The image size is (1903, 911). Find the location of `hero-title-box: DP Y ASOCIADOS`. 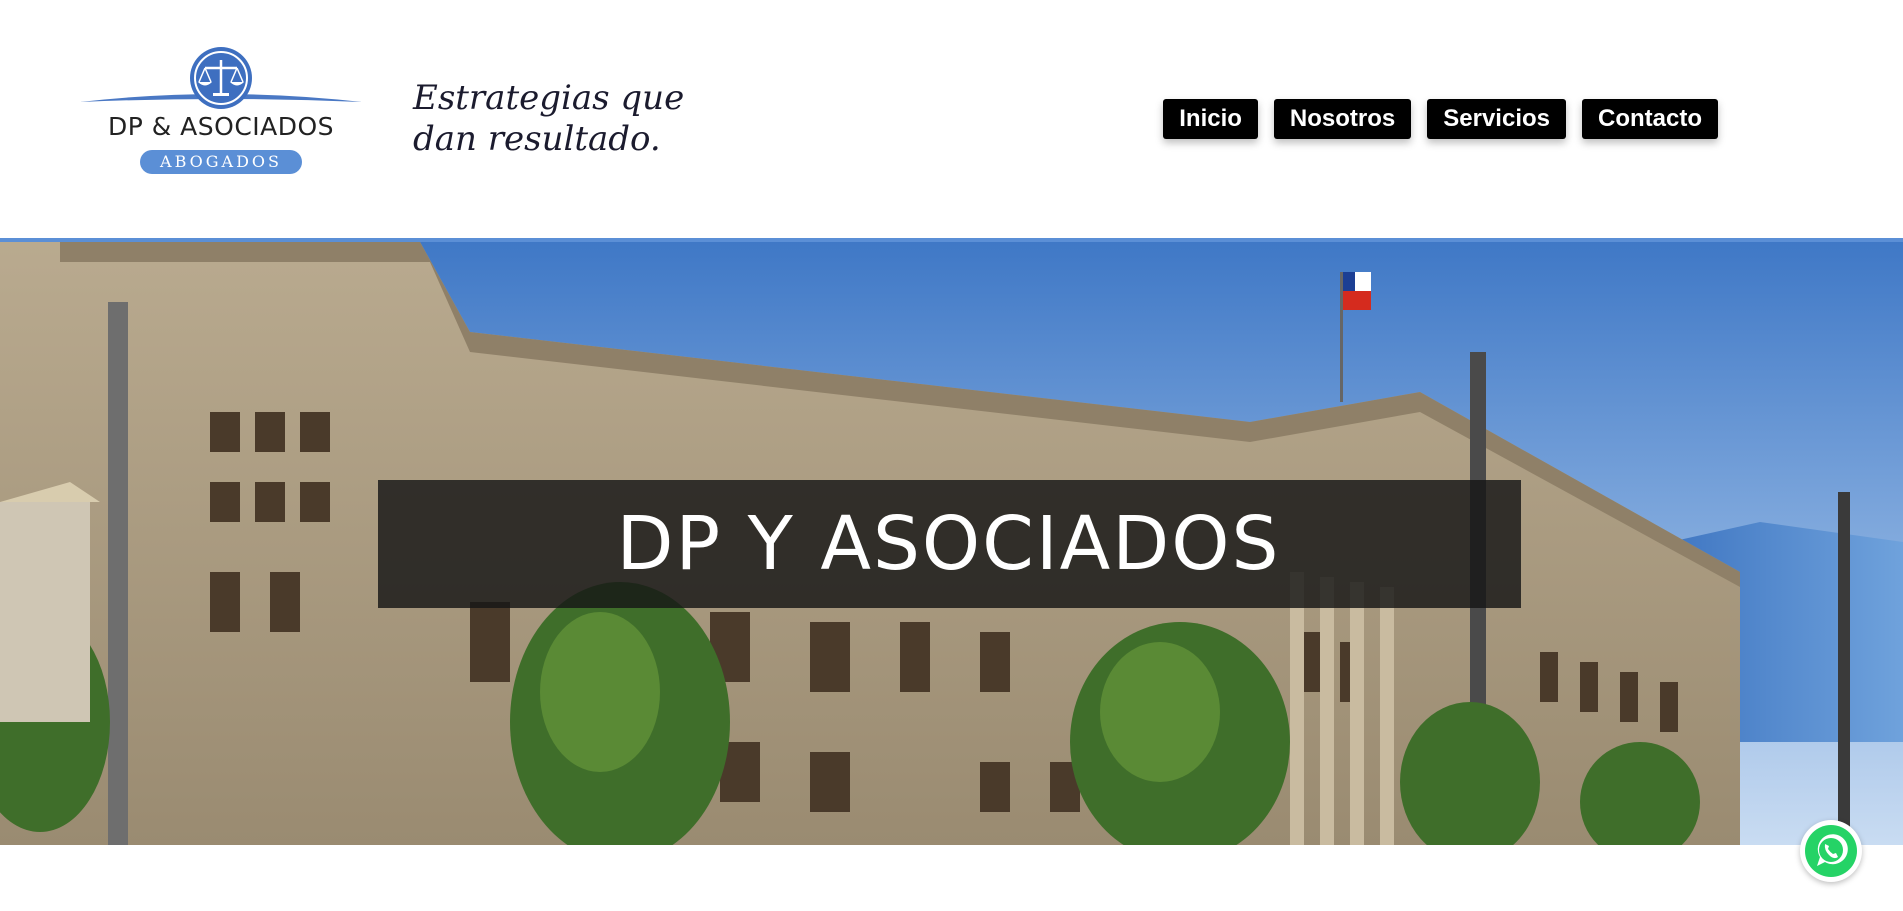

hero-title-box: DP Y ASOCIADOS is located at coordinates (949, 544).